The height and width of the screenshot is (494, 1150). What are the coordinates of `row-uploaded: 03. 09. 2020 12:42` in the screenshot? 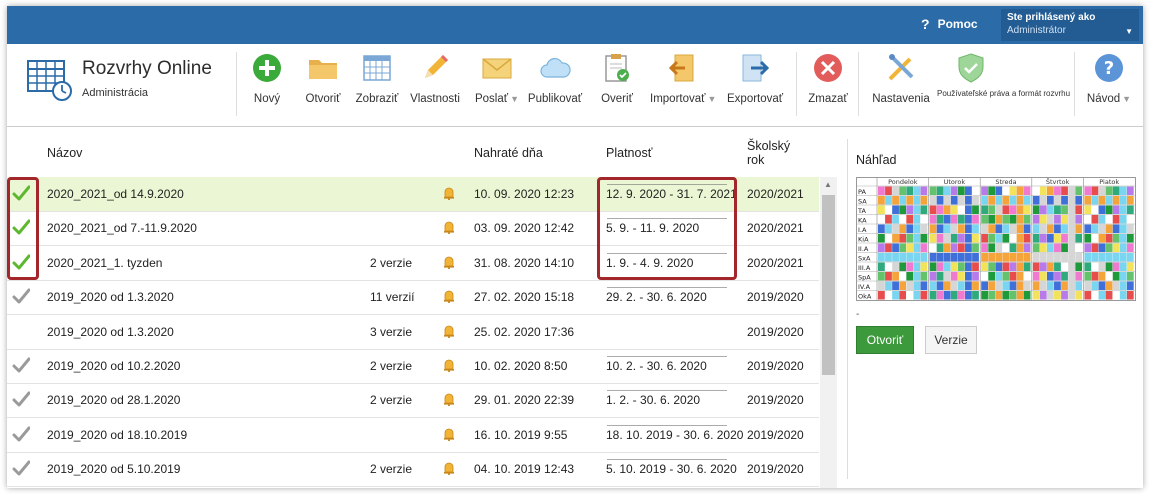 It's located at (524, 228).